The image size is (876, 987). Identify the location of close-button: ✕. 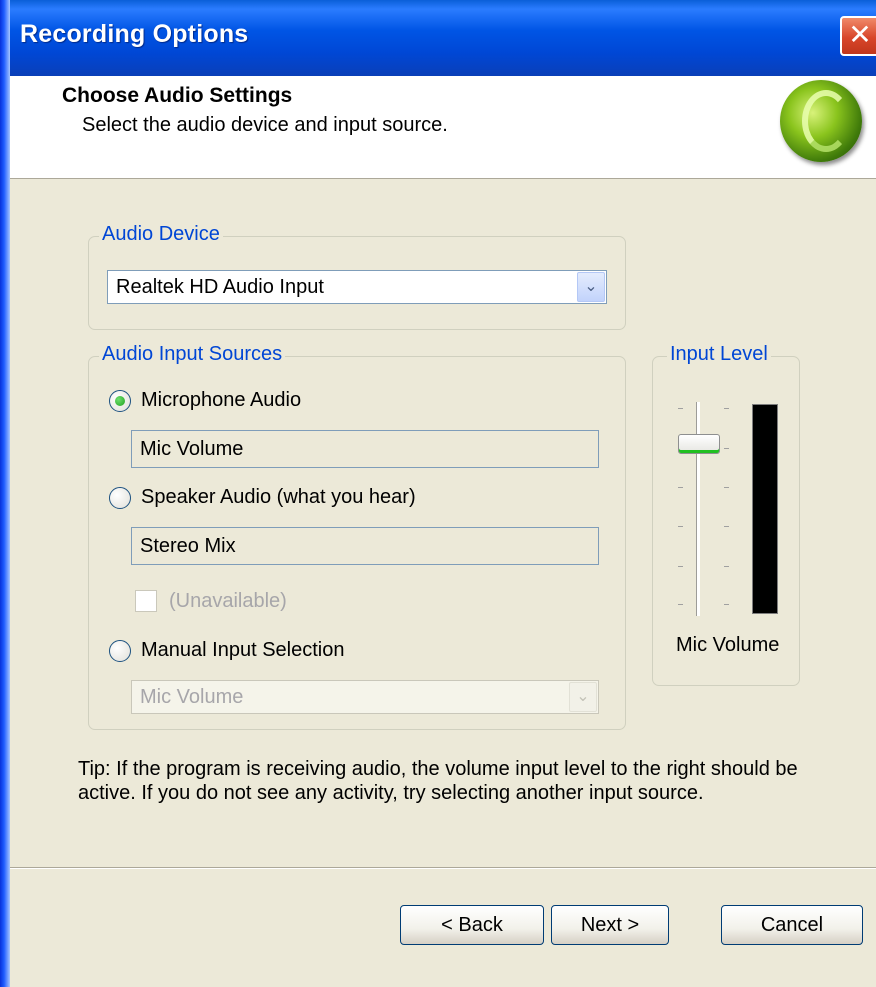
(858, 36).